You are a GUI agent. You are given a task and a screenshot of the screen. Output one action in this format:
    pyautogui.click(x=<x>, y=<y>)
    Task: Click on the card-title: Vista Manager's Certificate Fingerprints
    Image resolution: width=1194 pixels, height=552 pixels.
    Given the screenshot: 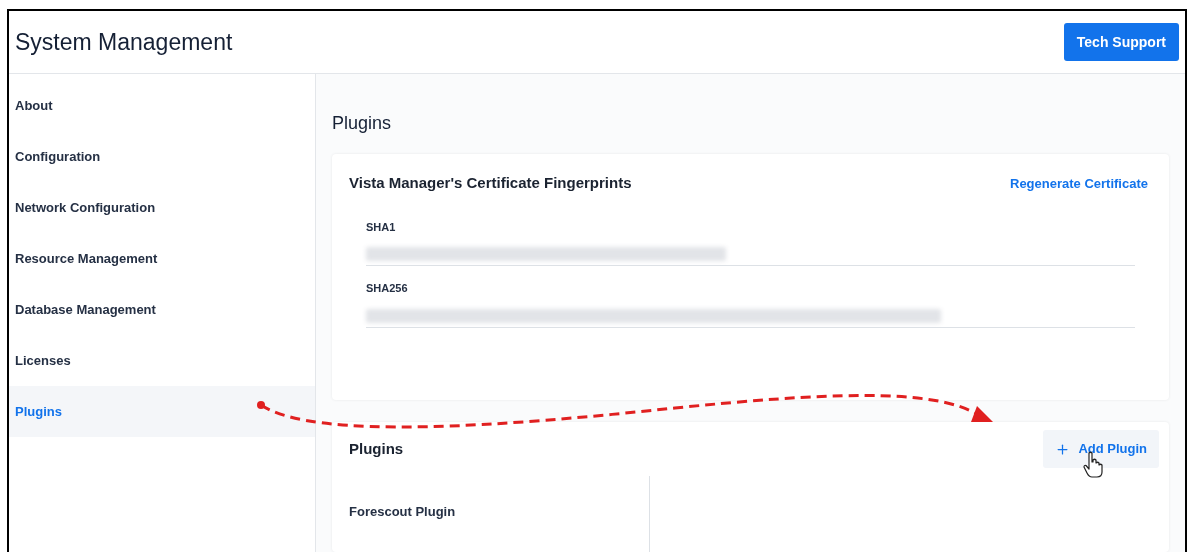 What is the action you would take?
    pyautogui.click(x=490, y=183)
    